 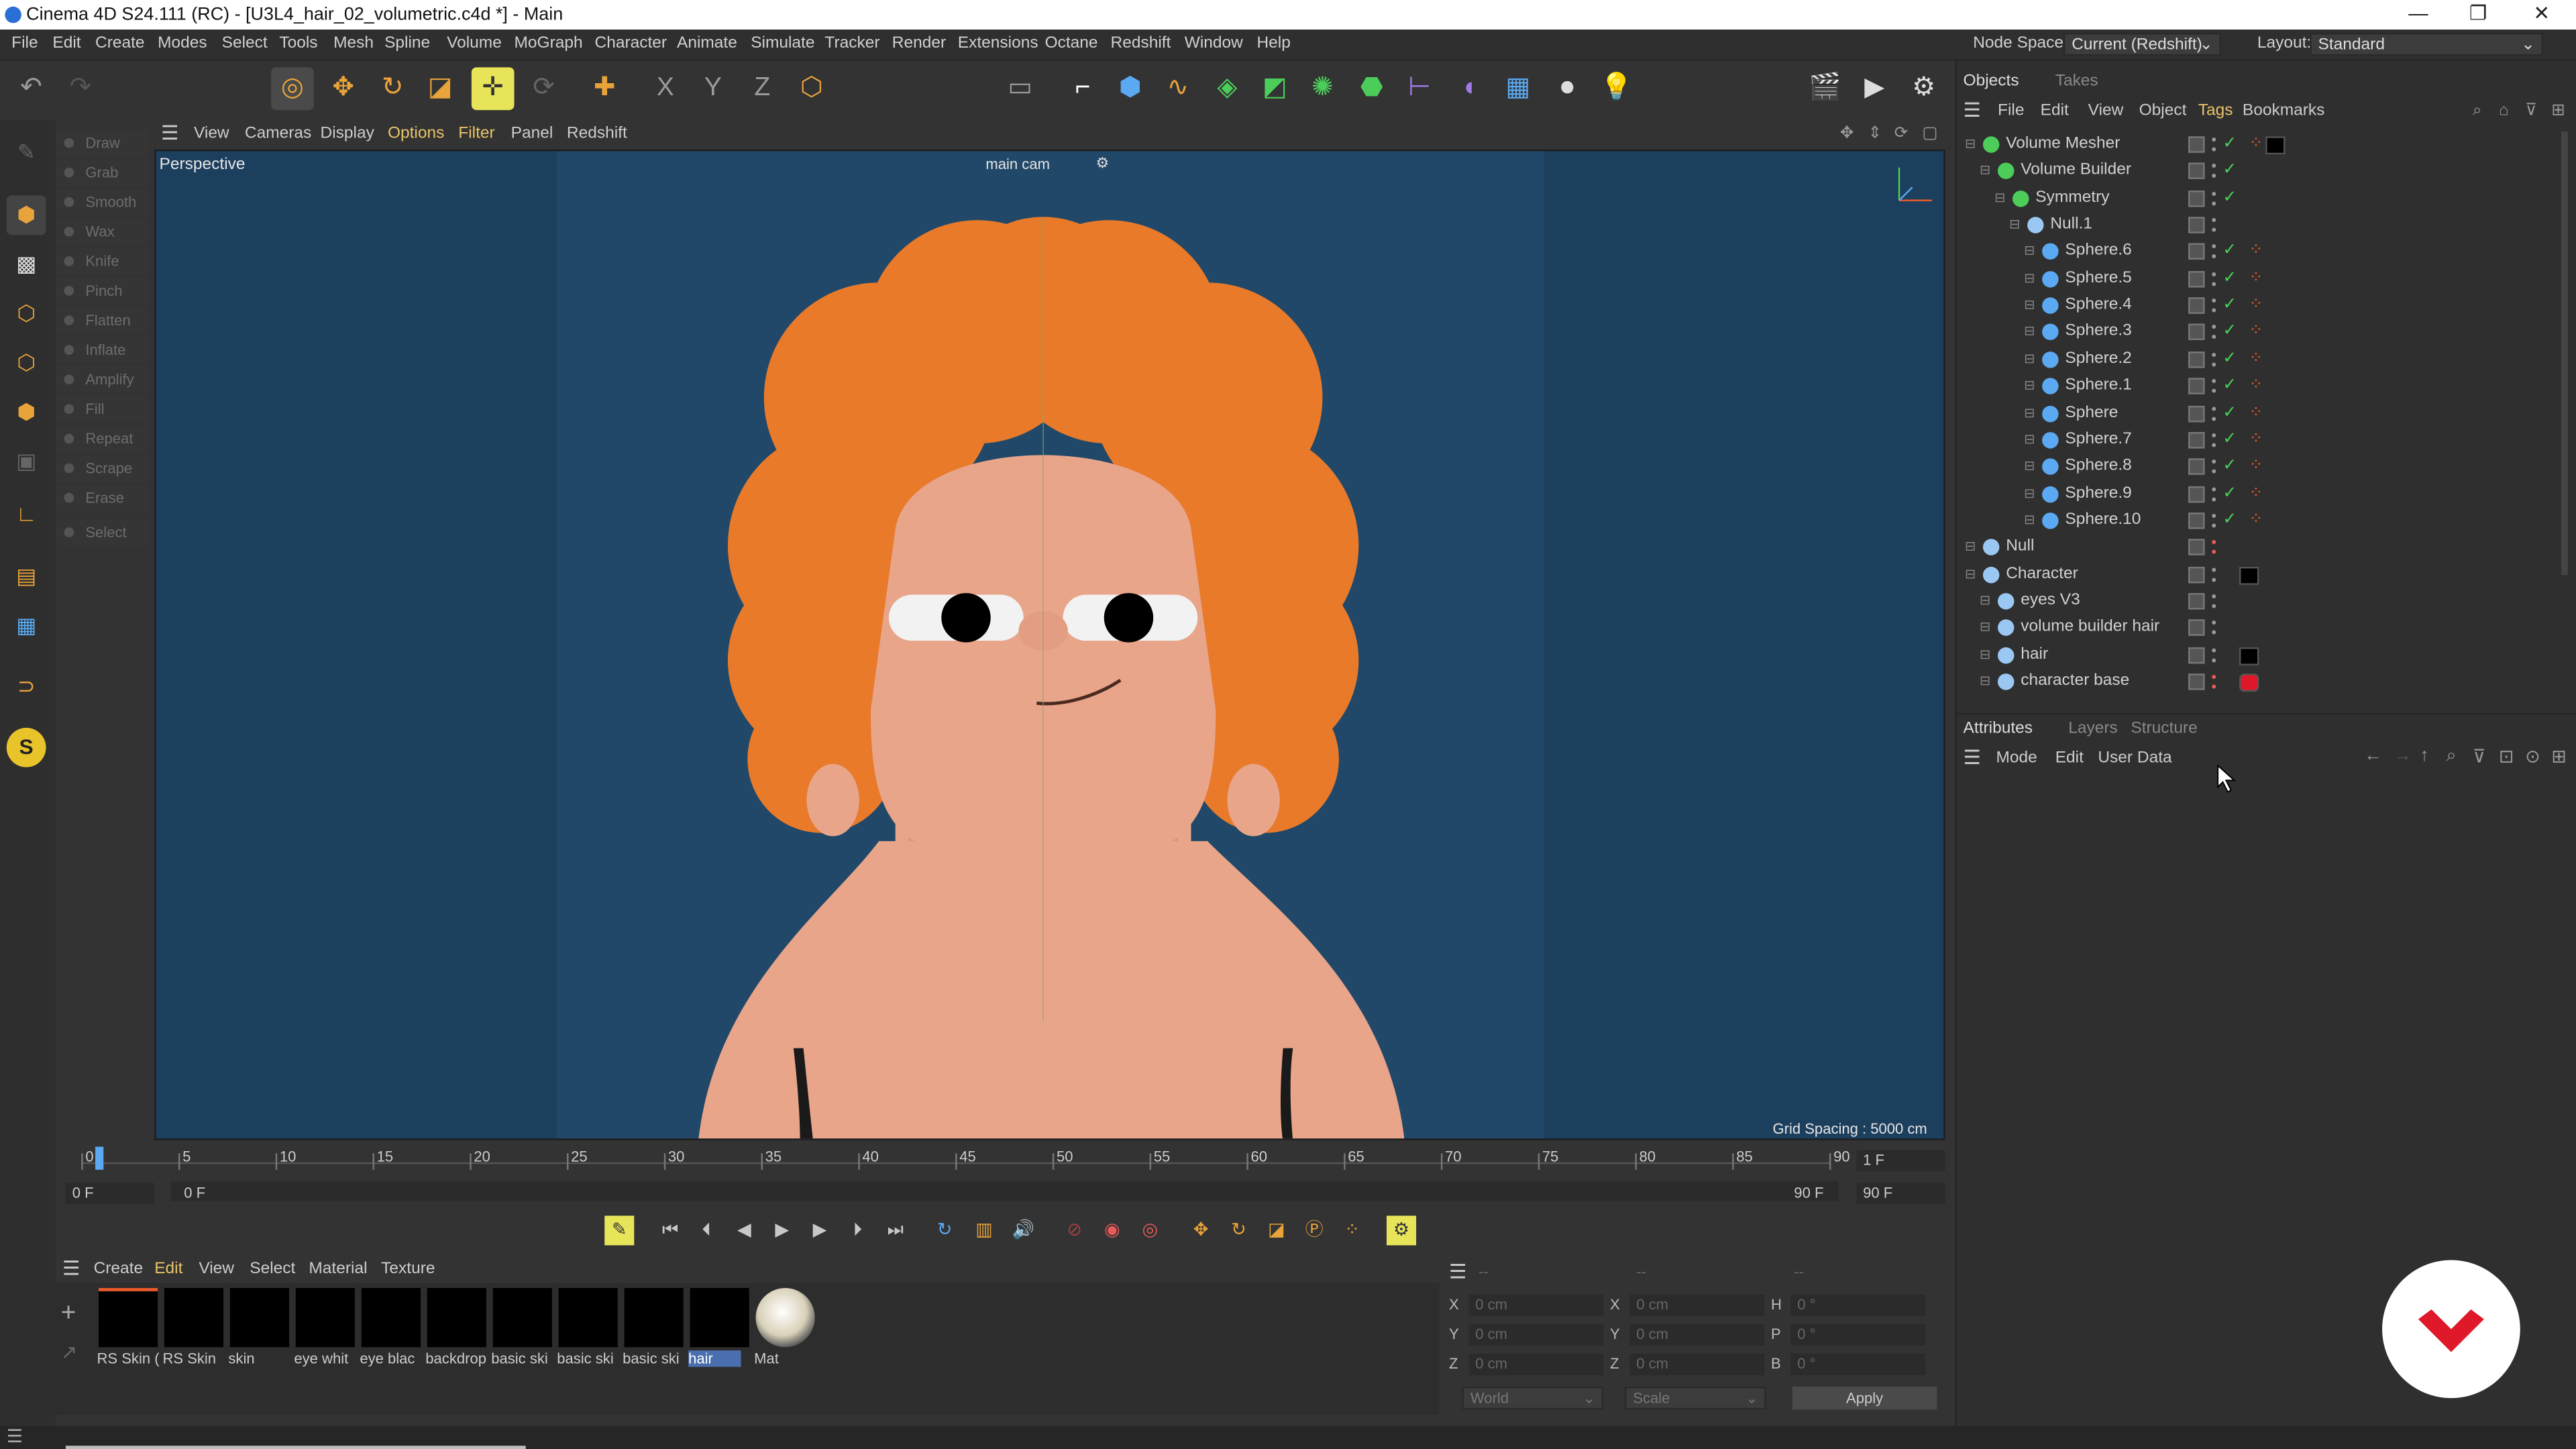 I want to click on sculpt-knife: Knife, so click(x=102, y=261).